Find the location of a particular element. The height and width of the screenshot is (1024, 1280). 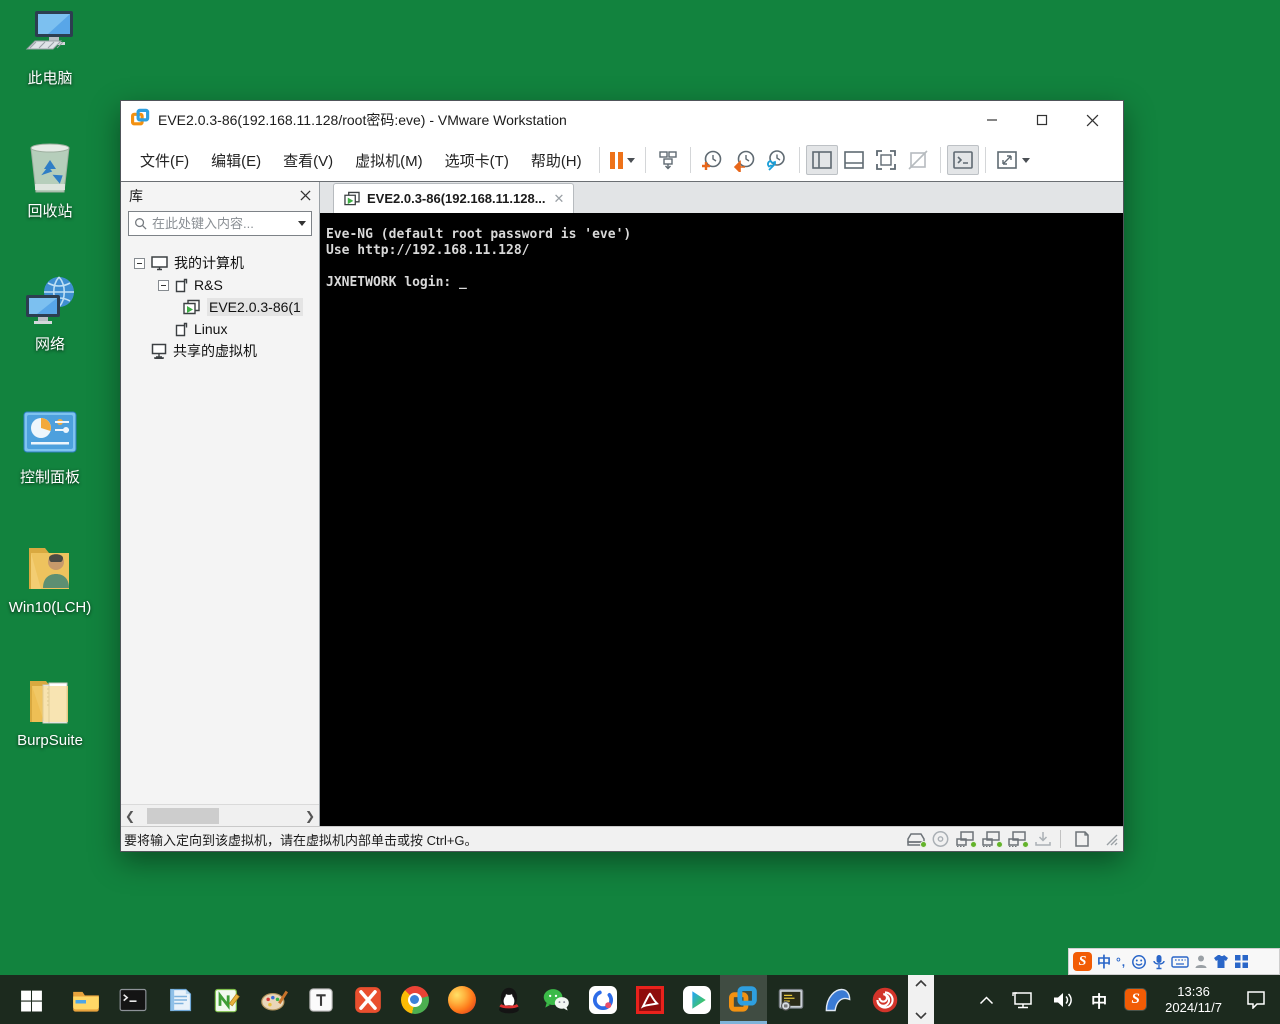

menu-edit: 编辑(E) is located at coordinates (236, 160).